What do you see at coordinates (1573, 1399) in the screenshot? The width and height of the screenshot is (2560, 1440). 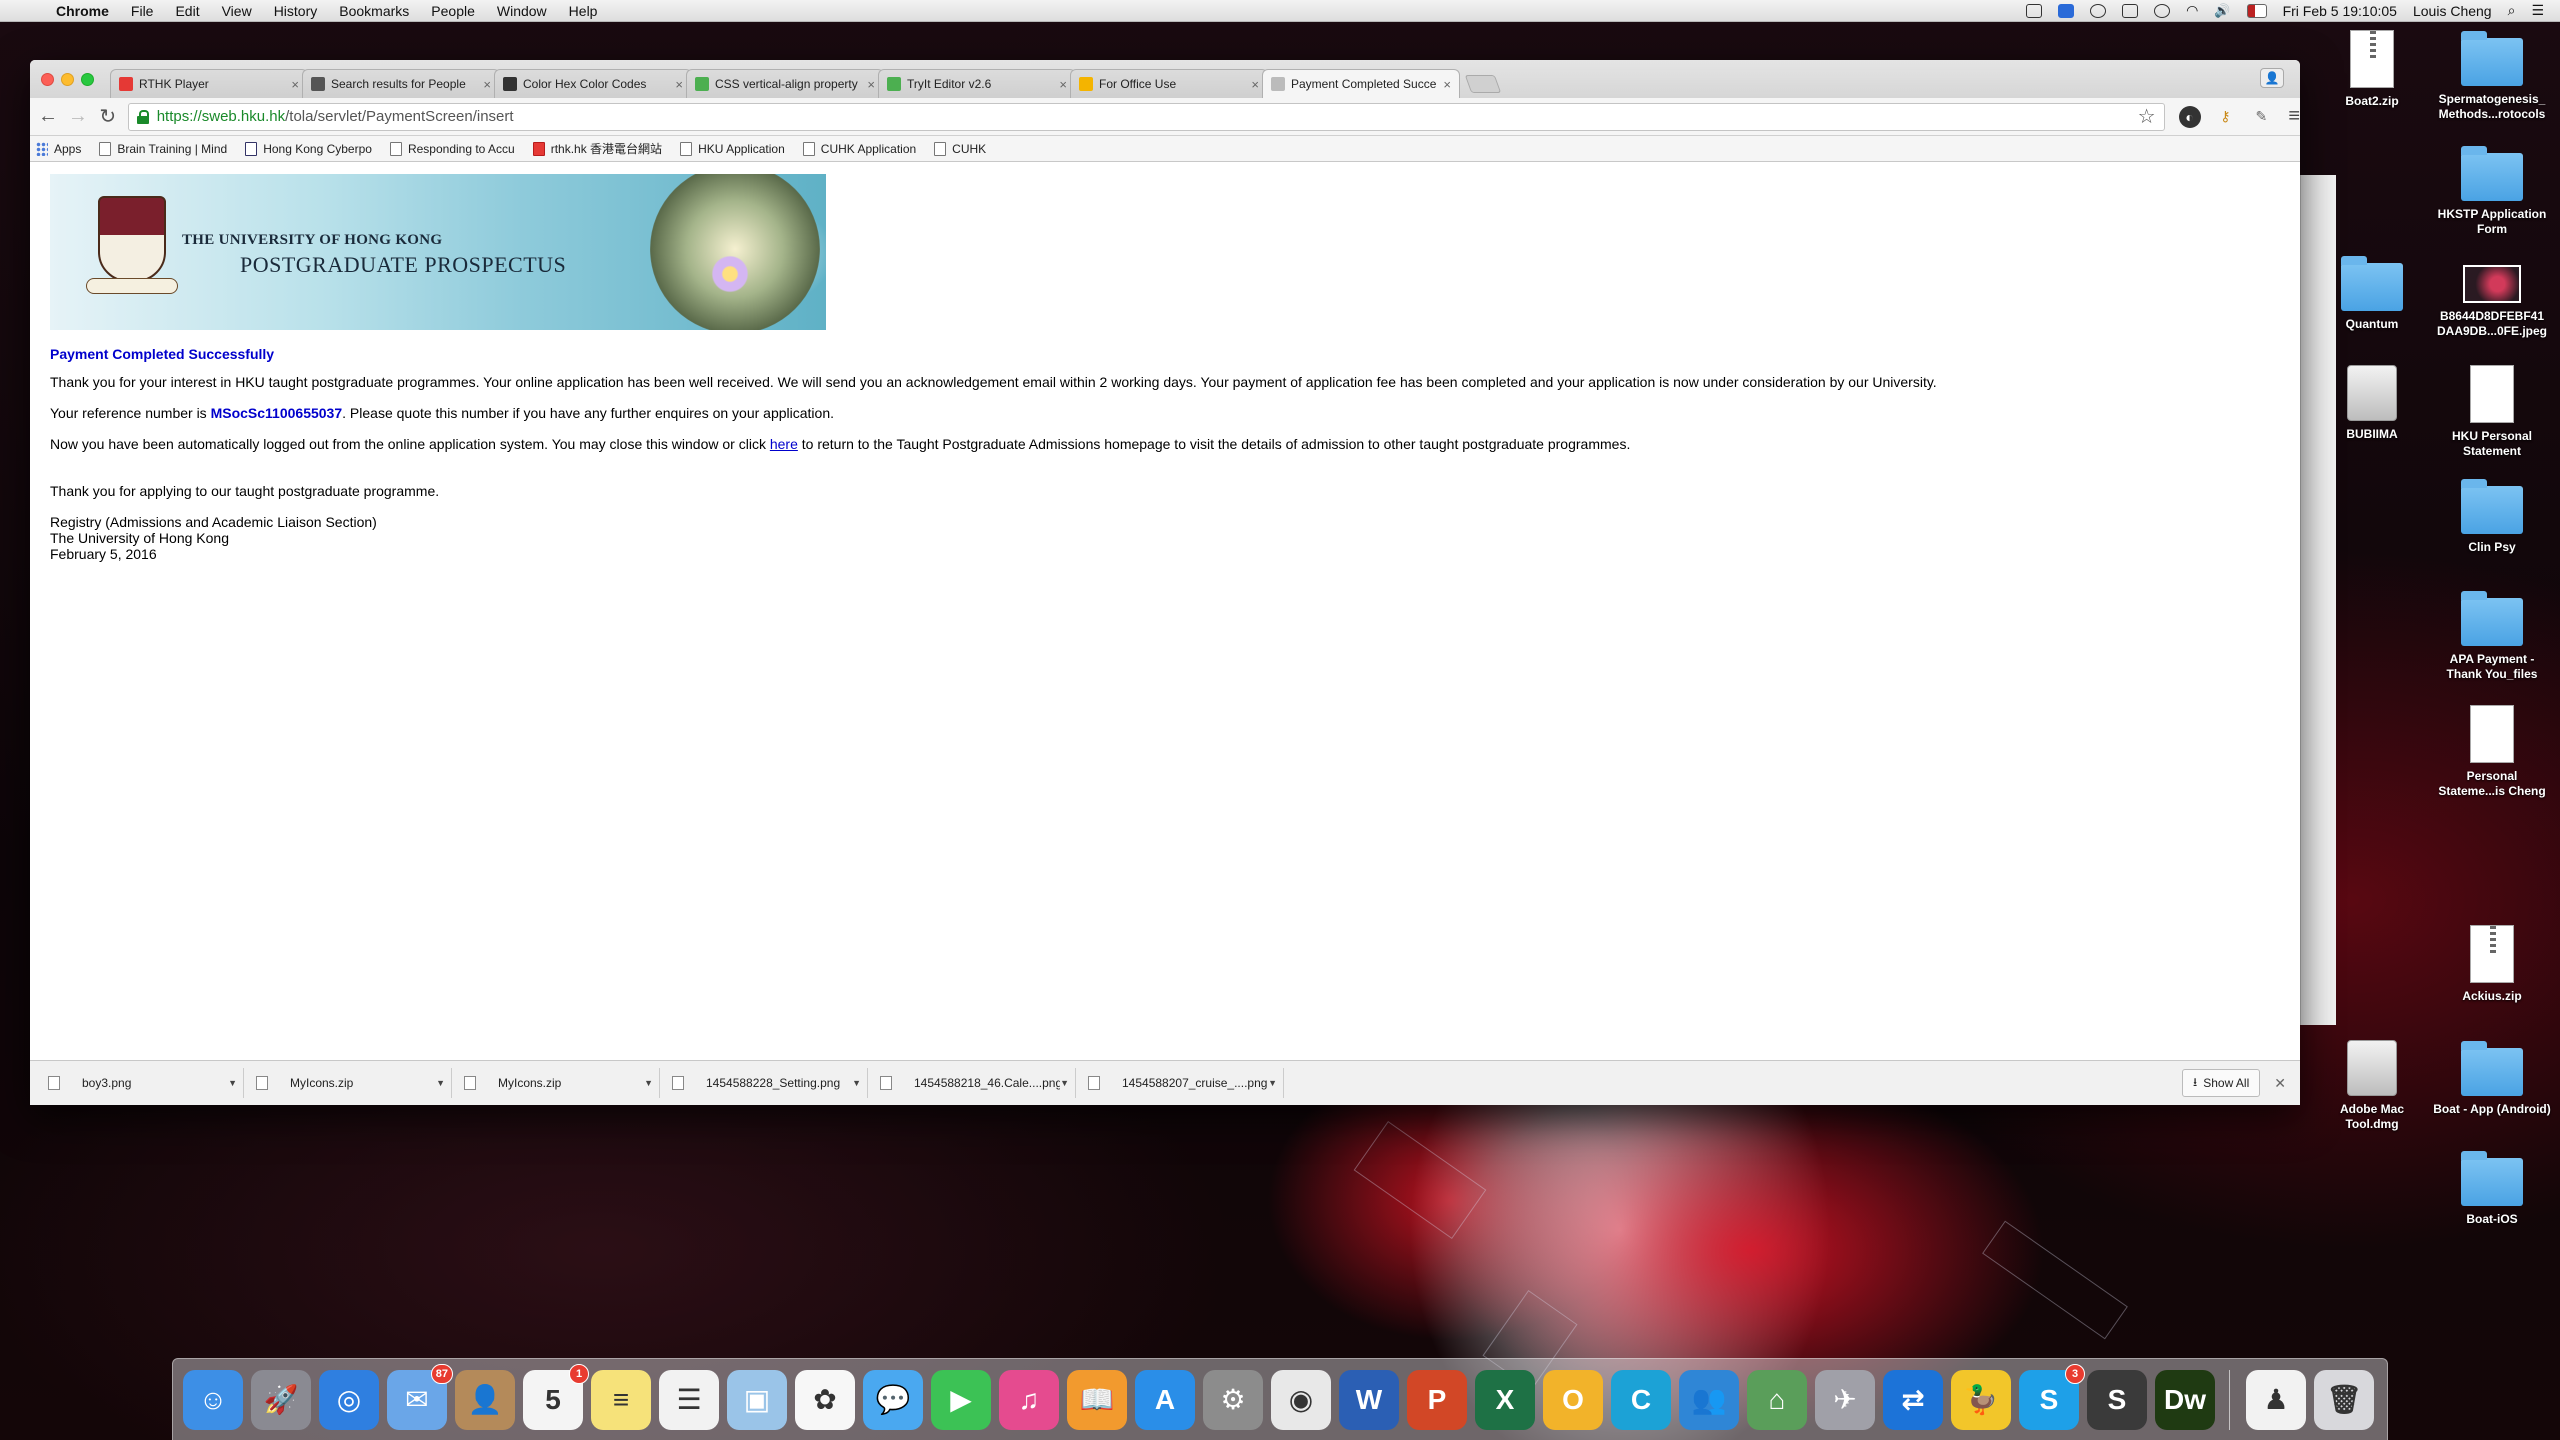 I see `dock-app-outlook-icon: O` at bounding box center [1573, 1399].